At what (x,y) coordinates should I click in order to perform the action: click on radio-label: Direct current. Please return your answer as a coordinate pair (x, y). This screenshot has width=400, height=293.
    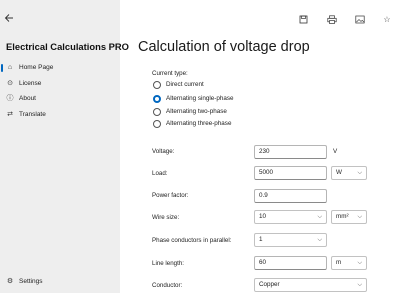
    Looking at the image, I should click on (185, 84).